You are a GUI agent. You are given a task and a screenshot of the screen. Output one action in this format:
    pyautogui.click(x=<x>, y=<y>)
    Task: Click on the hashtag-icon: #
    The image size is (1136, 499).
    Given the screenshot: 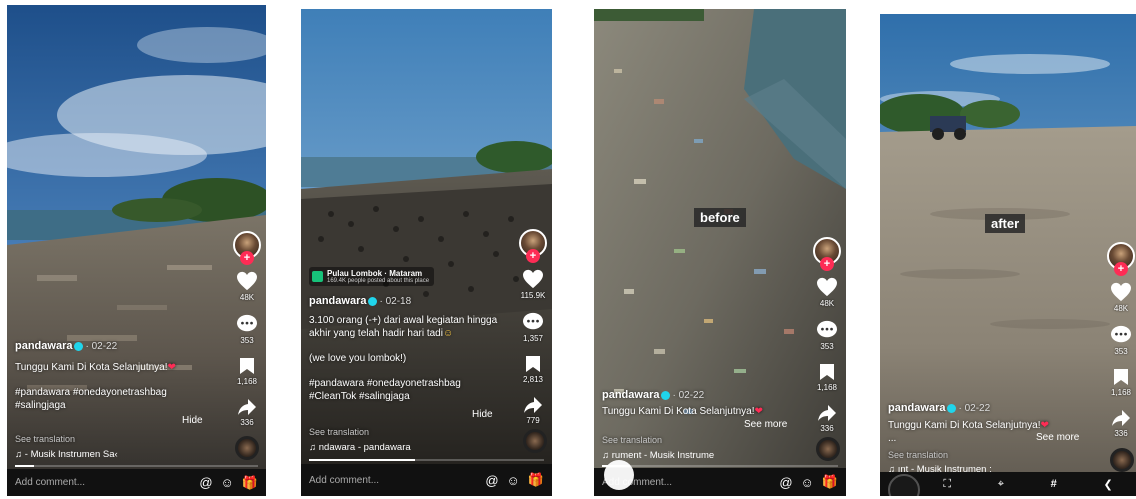 What is the action you would take?
    pyautogui.click(x=1054, y=484)
    